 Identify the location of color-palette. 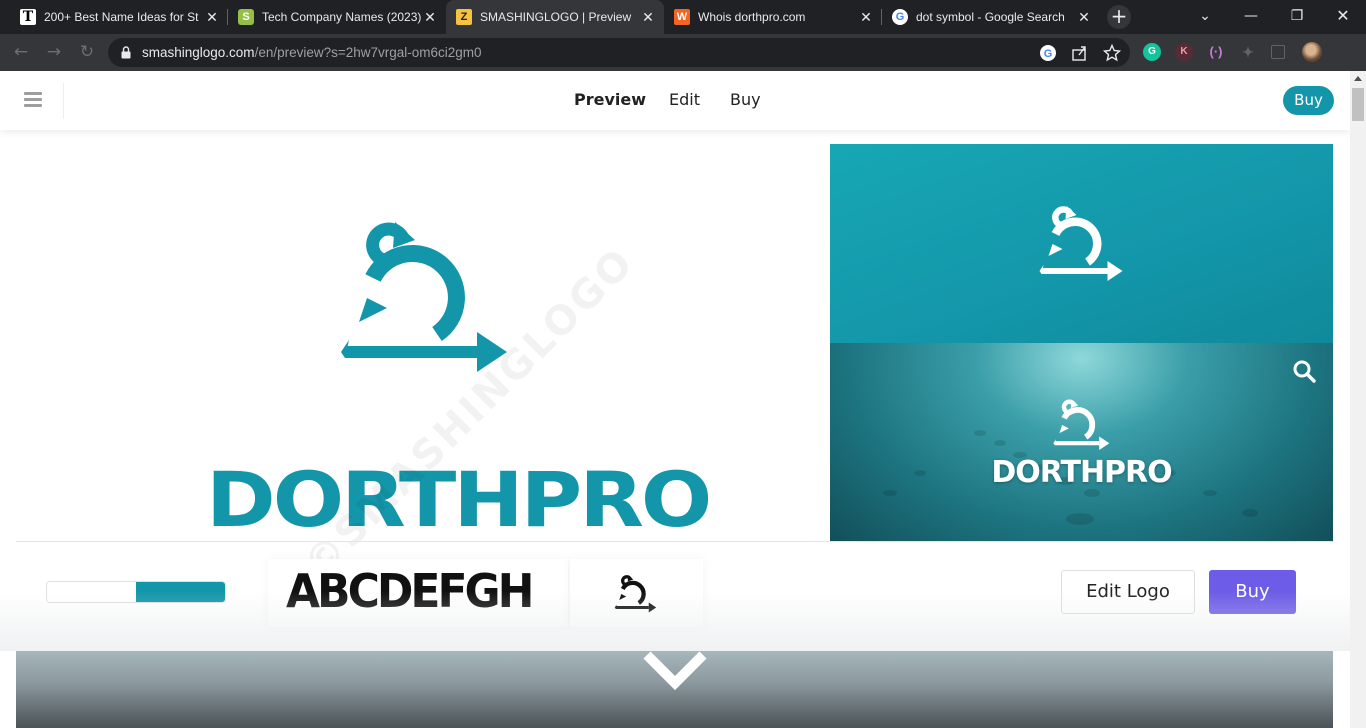
(136, 592).